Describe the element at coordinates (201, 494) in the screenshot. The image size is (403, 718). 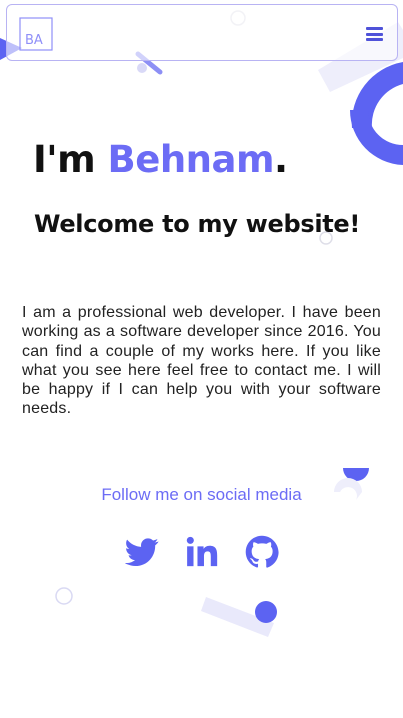
I see `follow-heading: Follow me on social media` at that location.